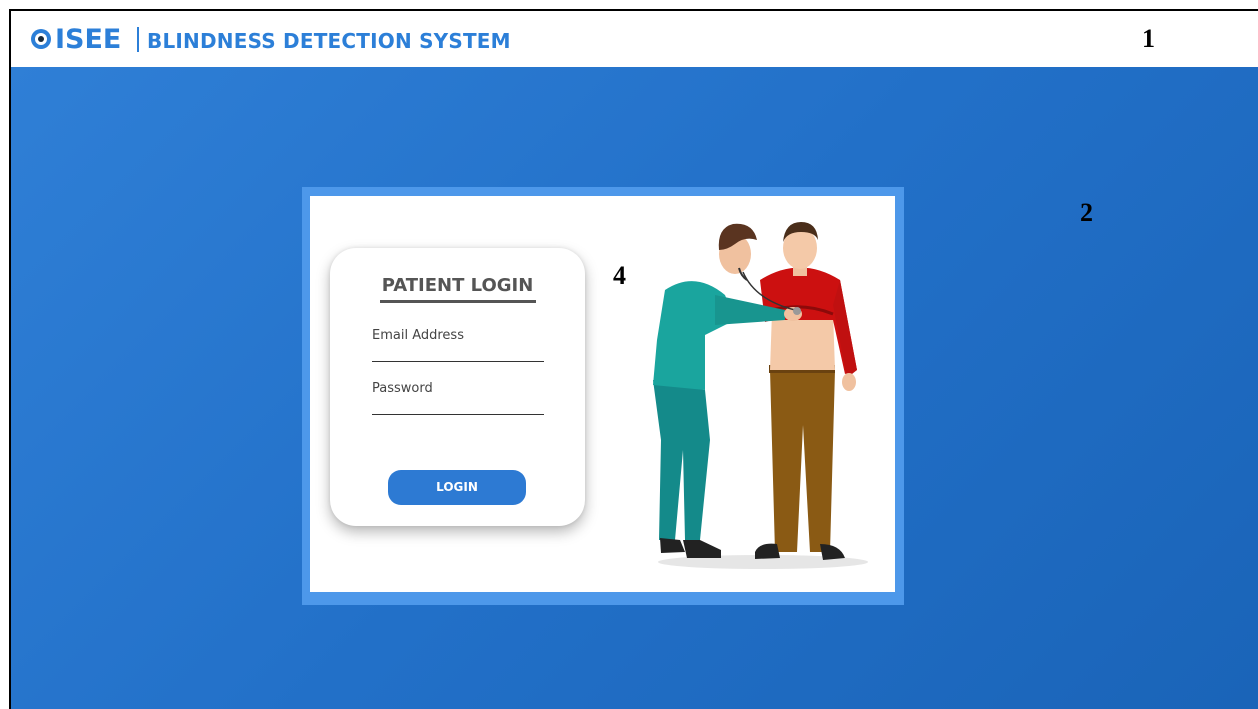 The width and height of the screenshot is (1258, 709). What do you see at coordinates (138, 39) in the screenshot?
I see `logo-divider` at bounding box center [138, 39].